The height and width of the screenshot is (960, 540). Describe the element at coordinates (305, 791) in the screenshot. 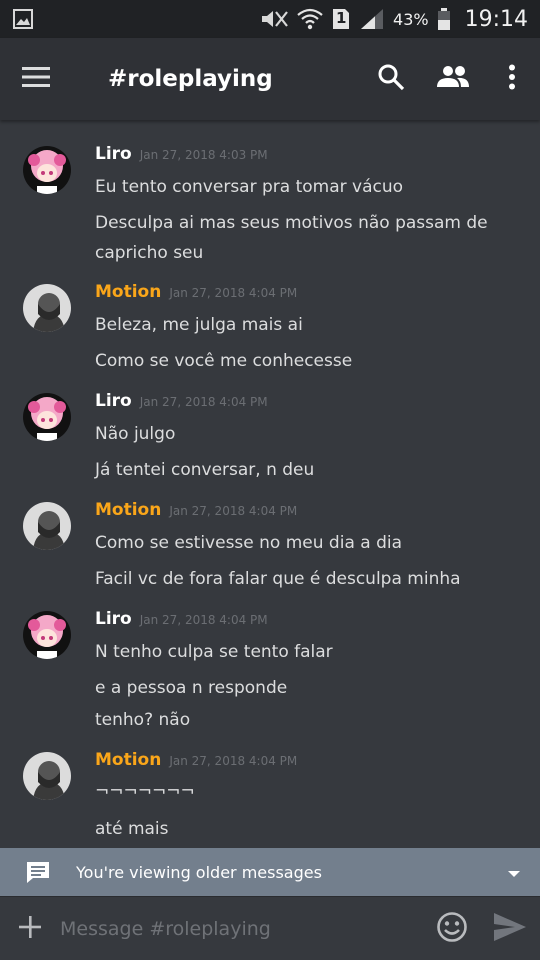

I see `message-text: ¬¬¬¬¬¬¬` at that location.